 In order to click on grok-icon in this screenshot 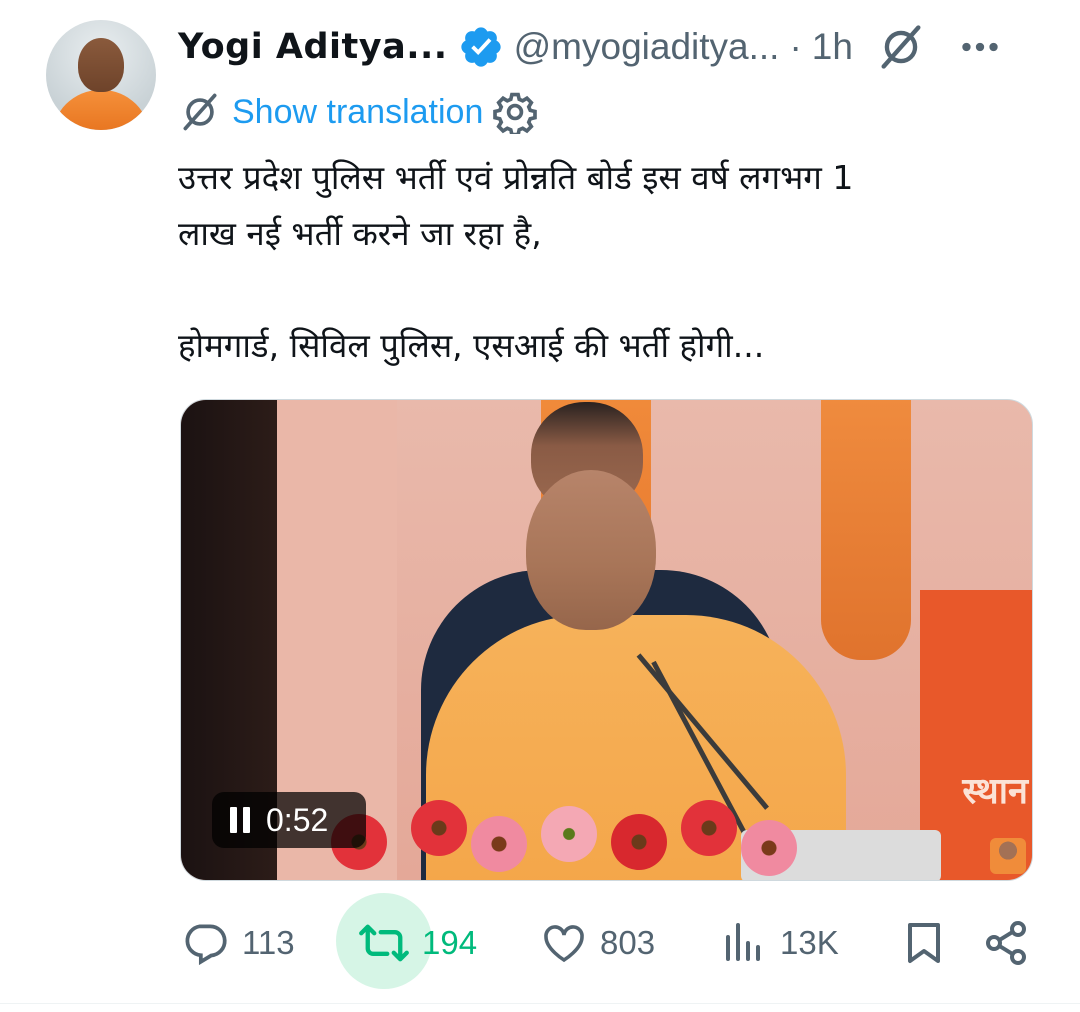, I will do `click(901, 47)`.